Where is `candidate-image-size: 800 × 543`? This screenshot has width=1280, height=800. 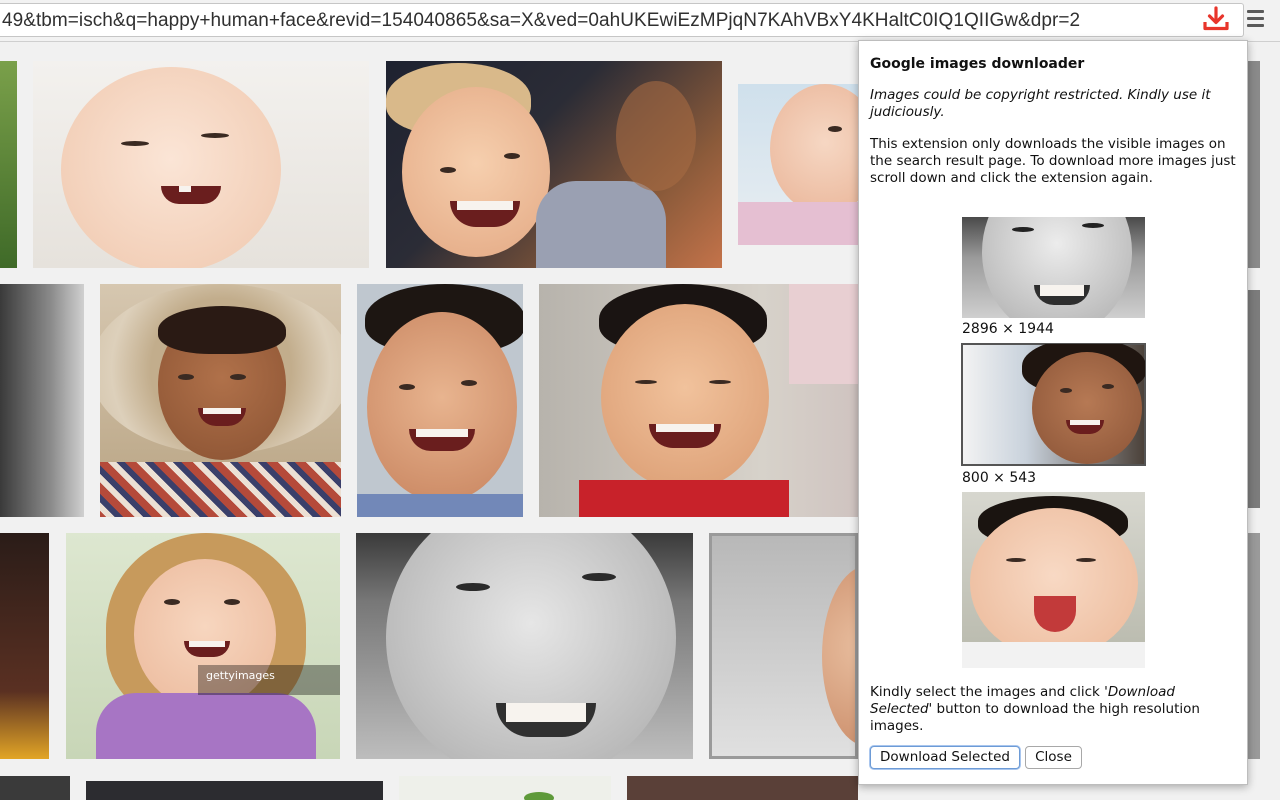
candidate-image-size: 800 × 543 is located at coordinates (999, 478).